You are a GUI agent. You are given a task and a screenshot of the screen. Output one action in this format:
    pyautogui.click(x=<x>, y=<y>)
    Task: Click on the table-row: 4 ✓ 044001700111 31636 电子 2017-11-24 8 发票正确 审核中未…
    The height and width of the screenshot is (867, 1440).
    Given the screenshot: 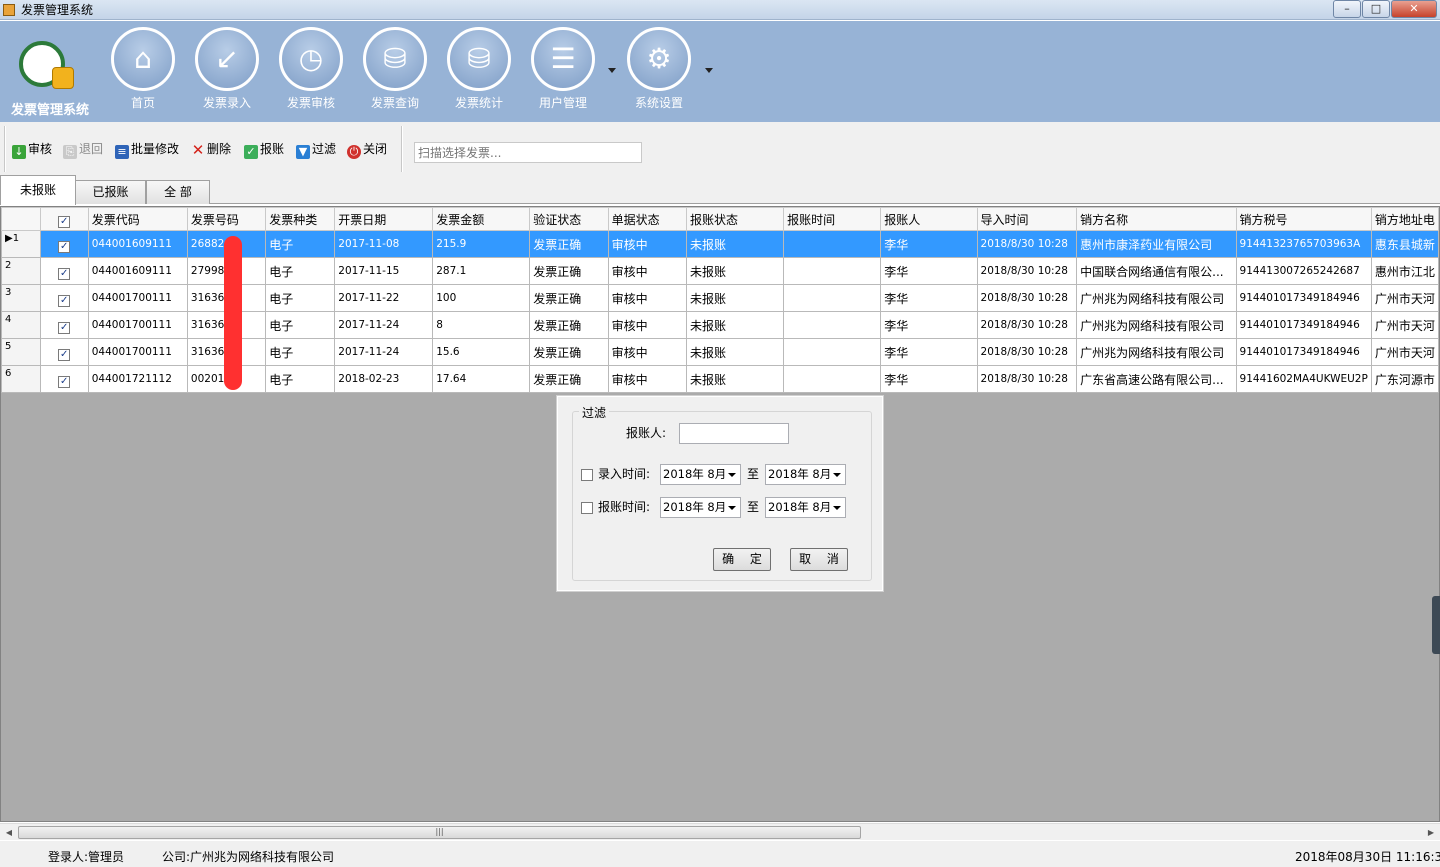 What is the action you would take?
    pyautogui.click(x=720, y=325)
    